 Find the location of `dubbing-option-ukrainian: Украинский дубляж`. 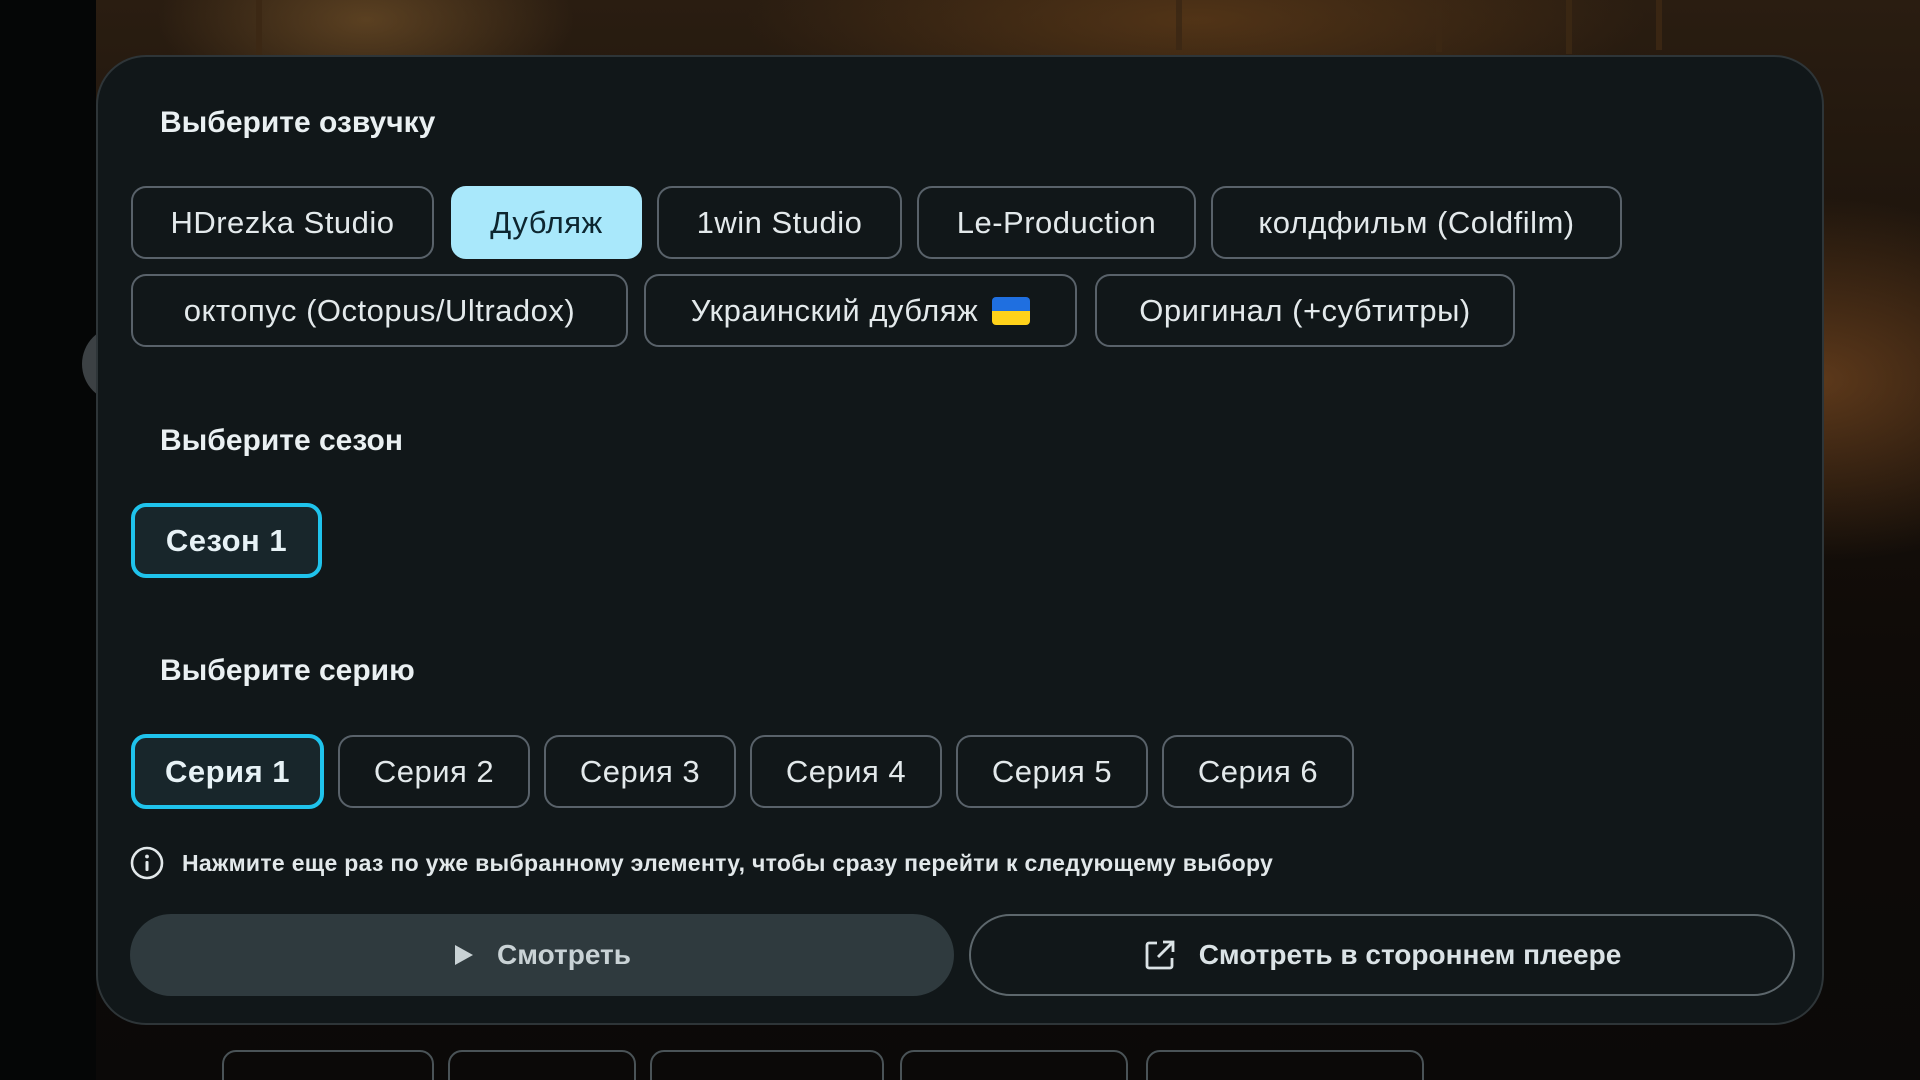

dubbing-option-ukrainian: Украинский дубляж is located at coordinates (860, 310).